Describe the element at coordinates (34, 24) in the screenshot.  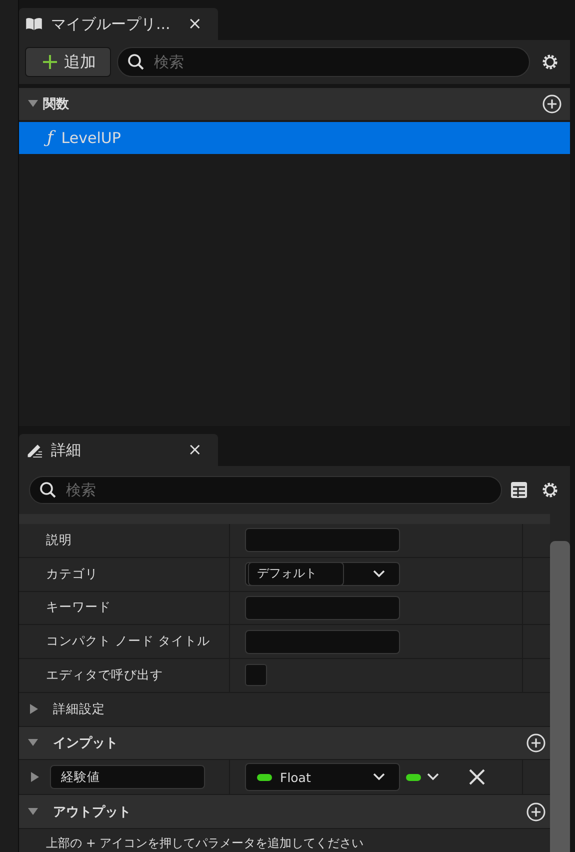
I see `book-icon` at that location.